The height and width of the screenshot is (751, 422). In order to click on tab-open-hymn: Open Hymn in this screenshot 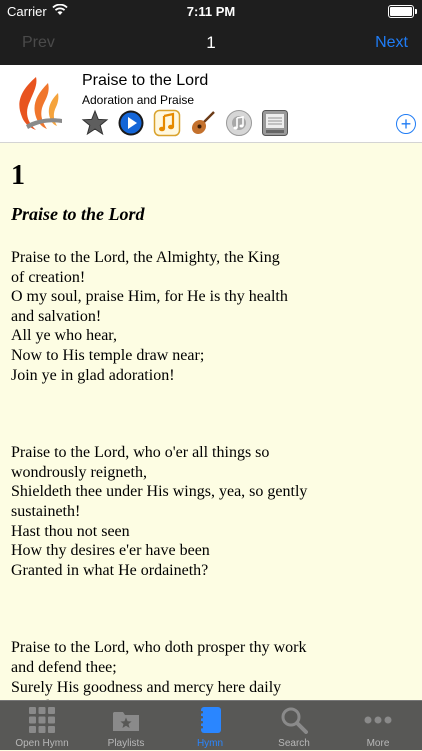, I will do `click(42, 726)`.